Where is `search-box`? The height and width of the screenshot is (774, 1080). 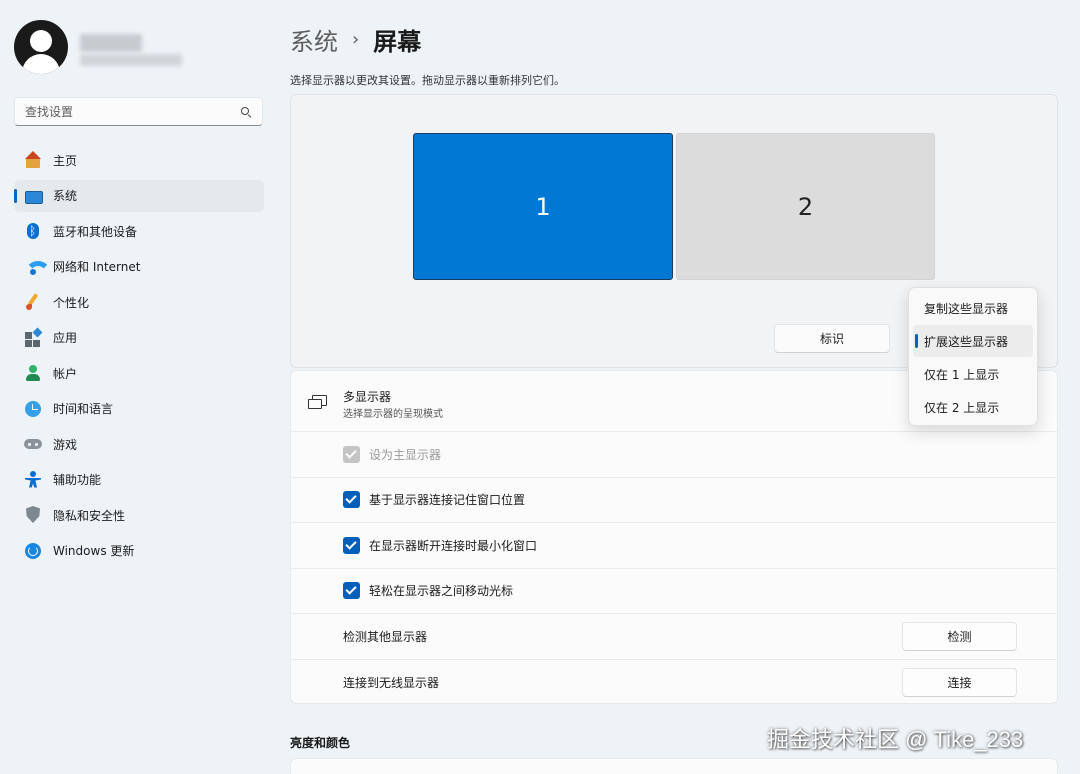 search-box is located at coordinates (138, 111).